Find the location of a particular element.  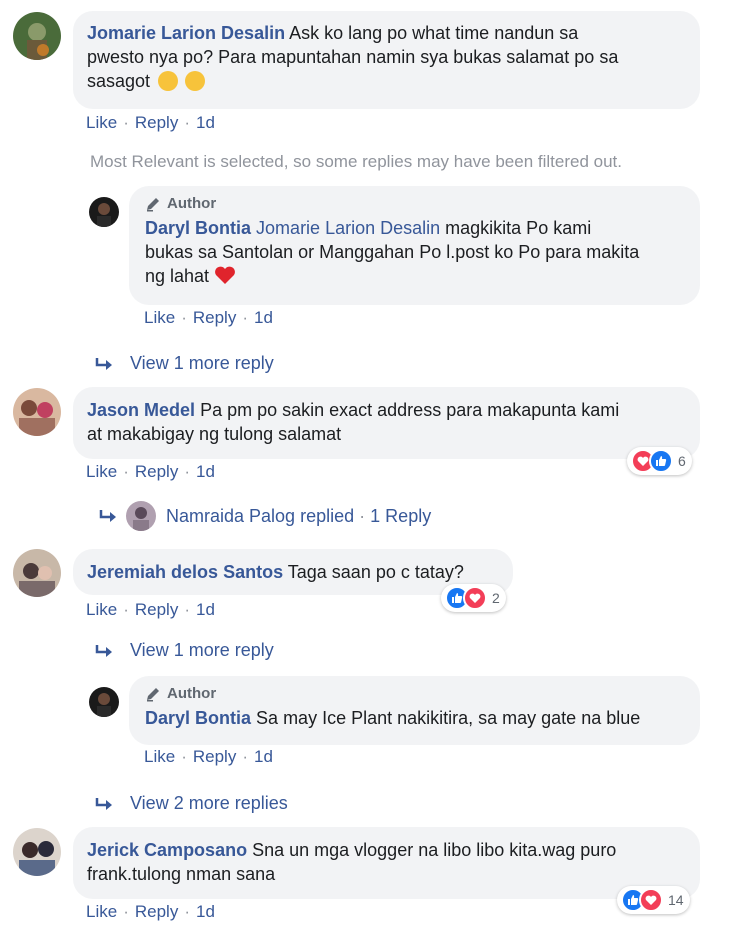

replied-summary: Namraida Palog replied · 1 Reply is located at coordinates (264, 516).